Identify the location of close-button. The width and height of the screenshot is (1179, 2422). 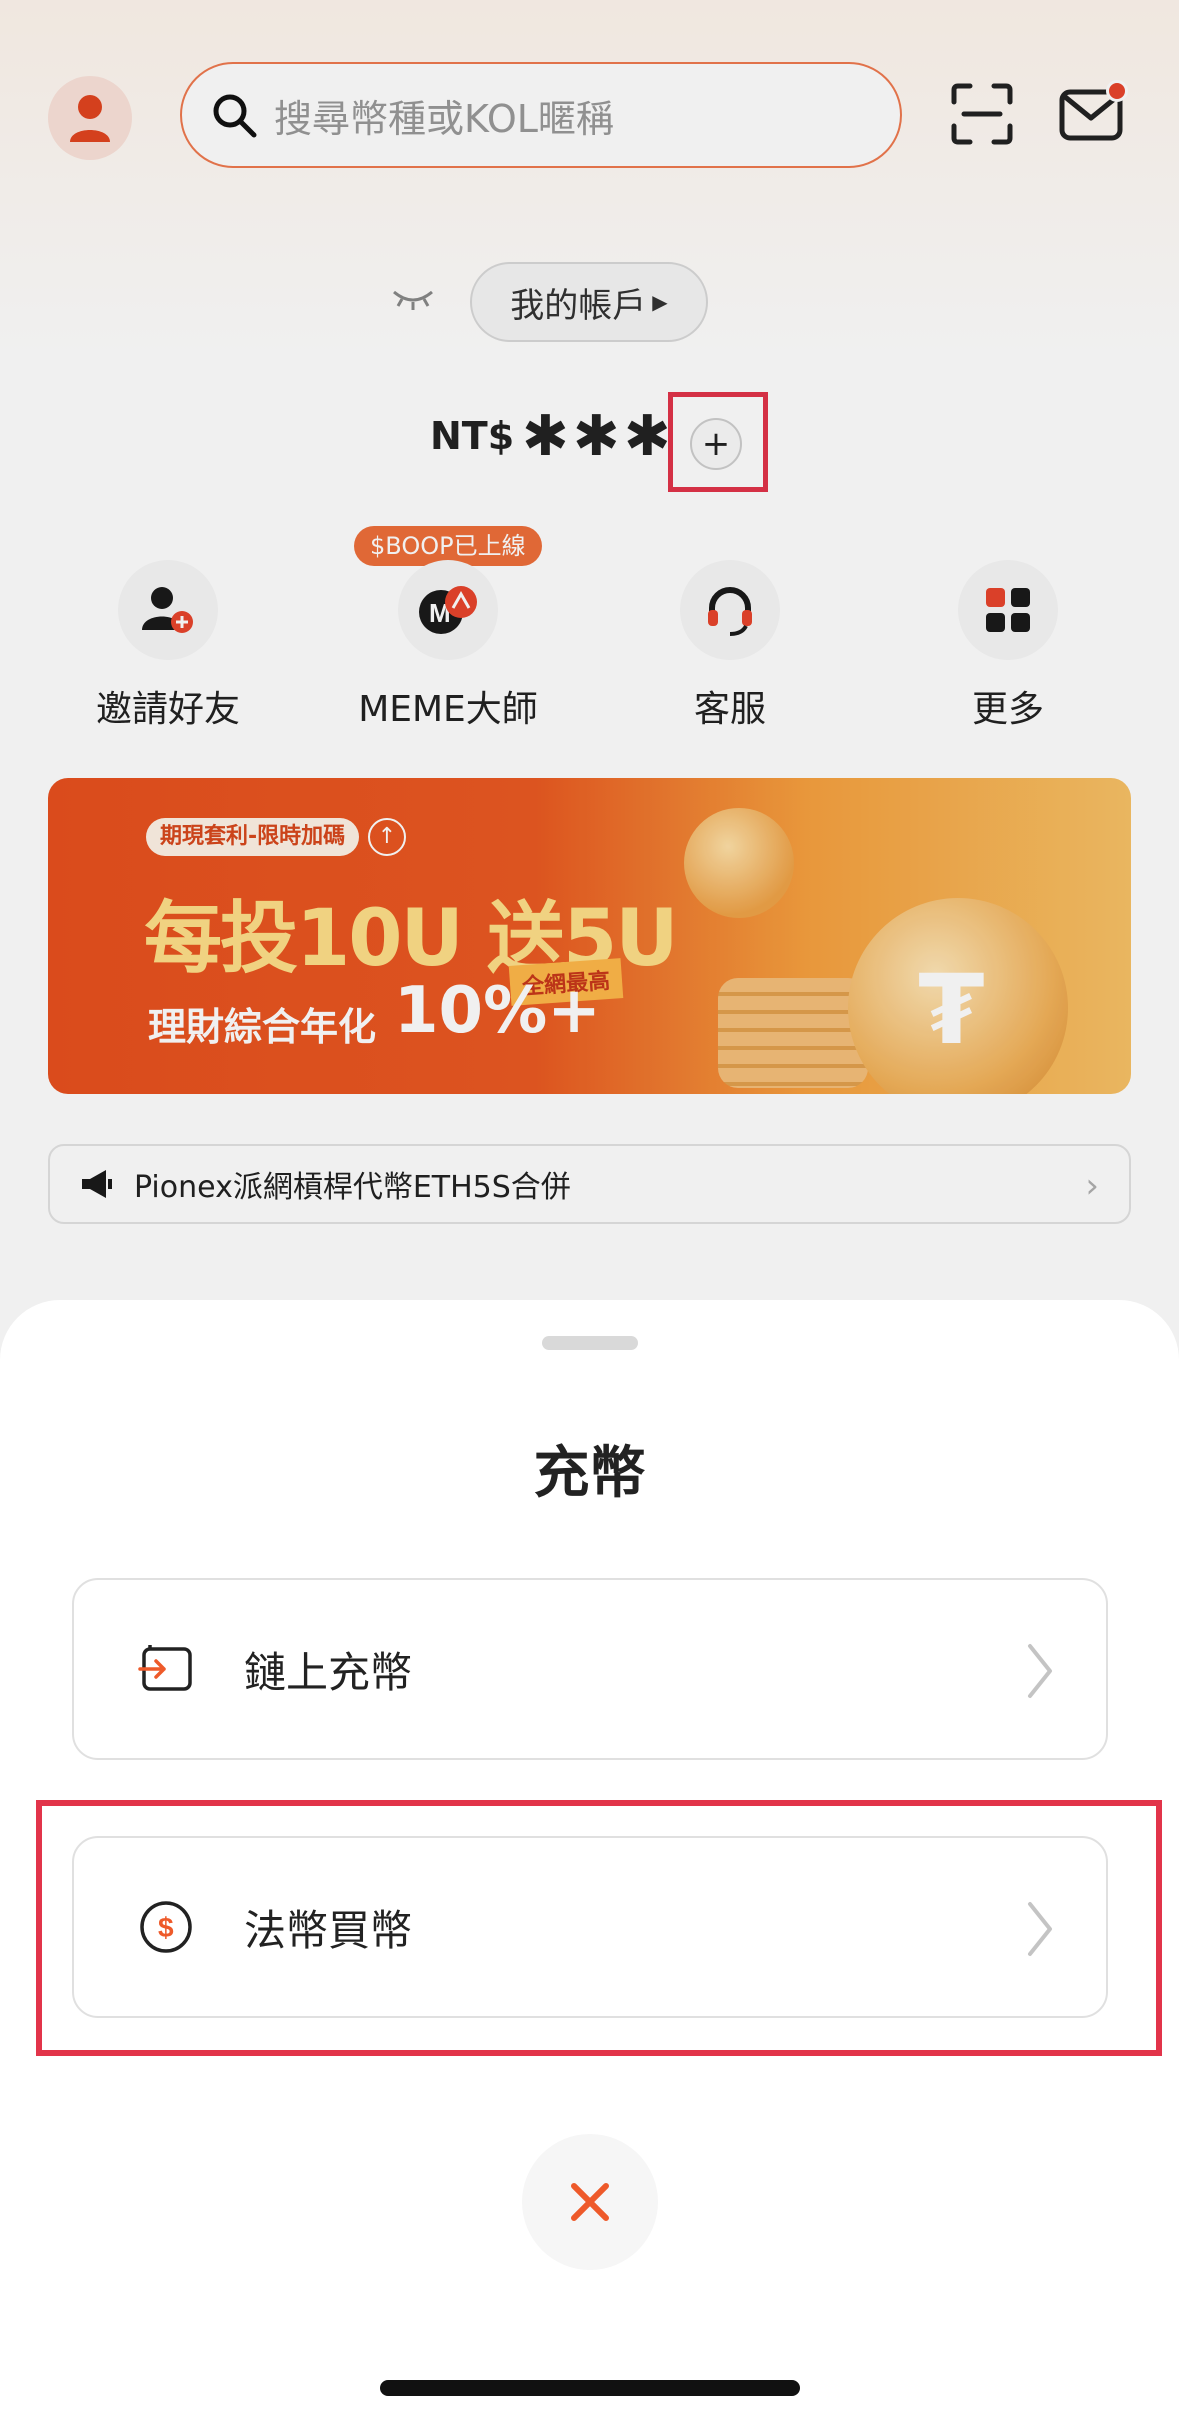
(590, 2202).